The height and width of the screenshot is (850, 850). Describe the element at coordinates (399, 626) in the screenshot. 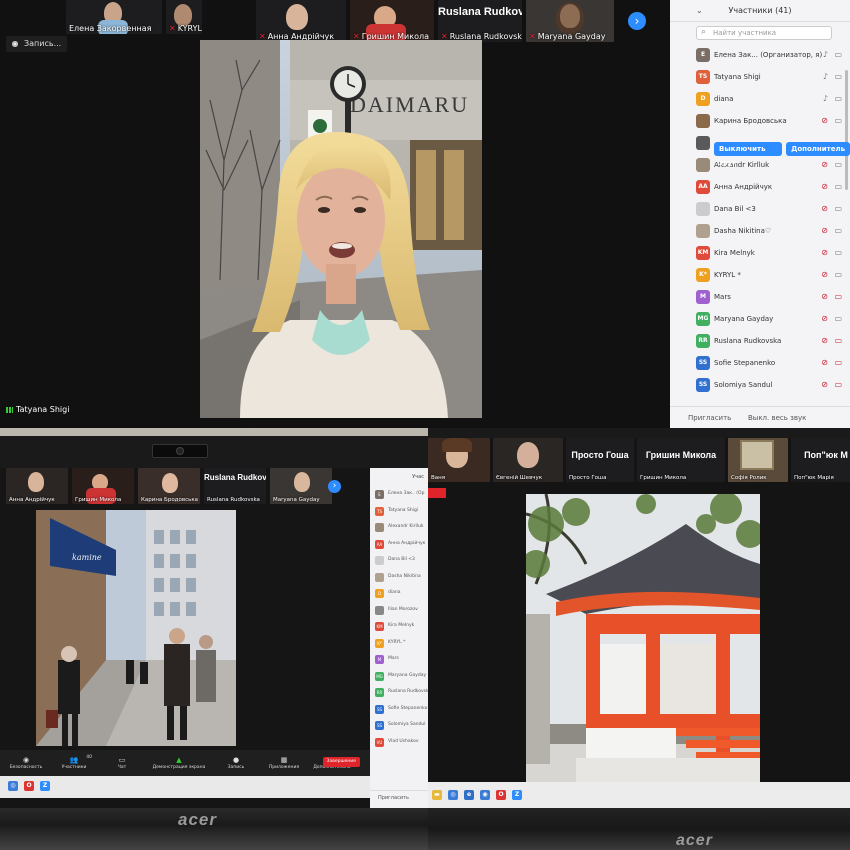

I see `participant-row: KM Kira Melnyk` at that location.